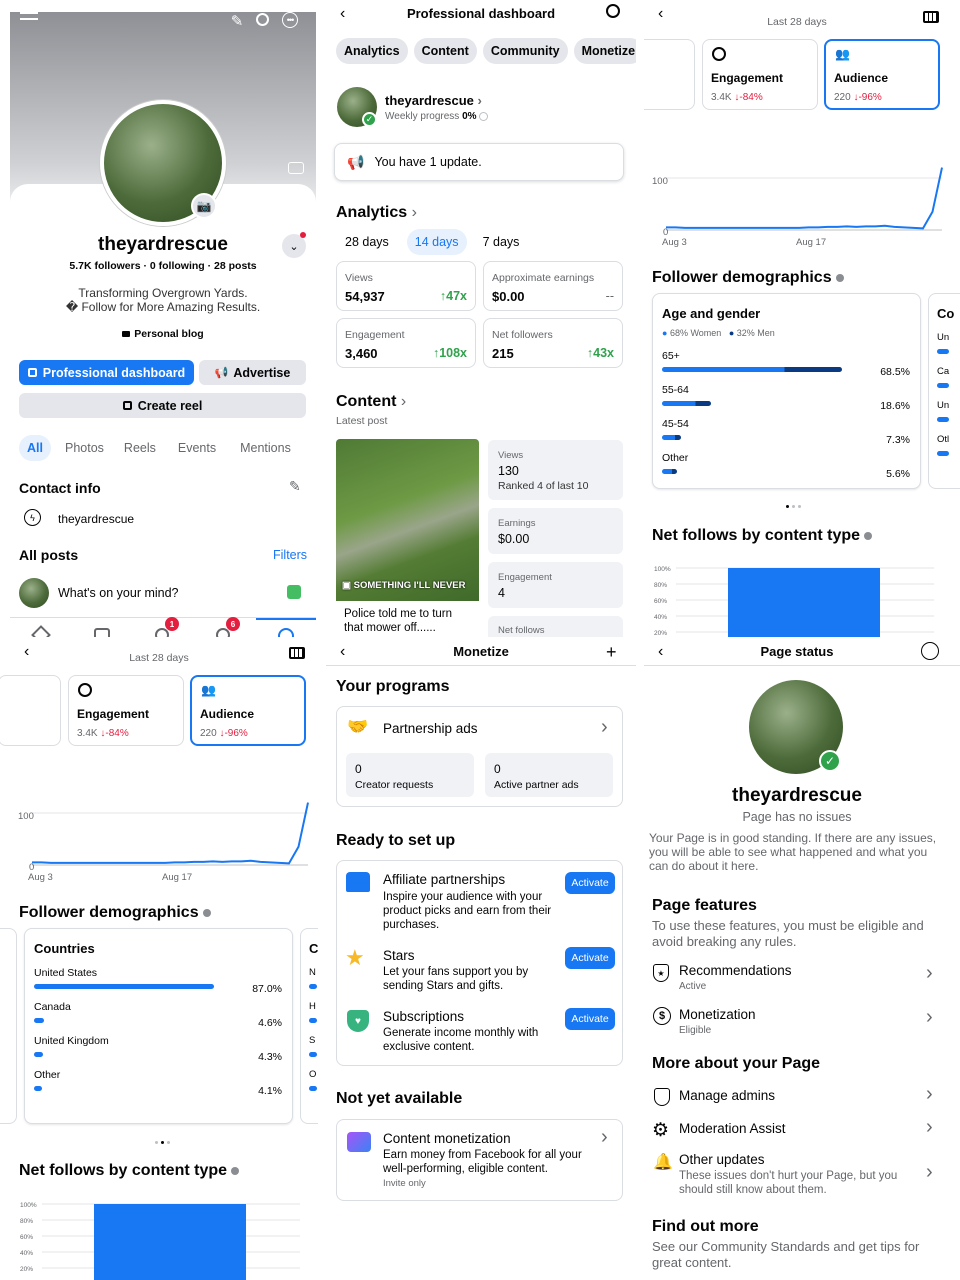  What do you see at coordinates (41, 631) in the screenshot?
I see `home-icon` at bounding box center [41, 631].